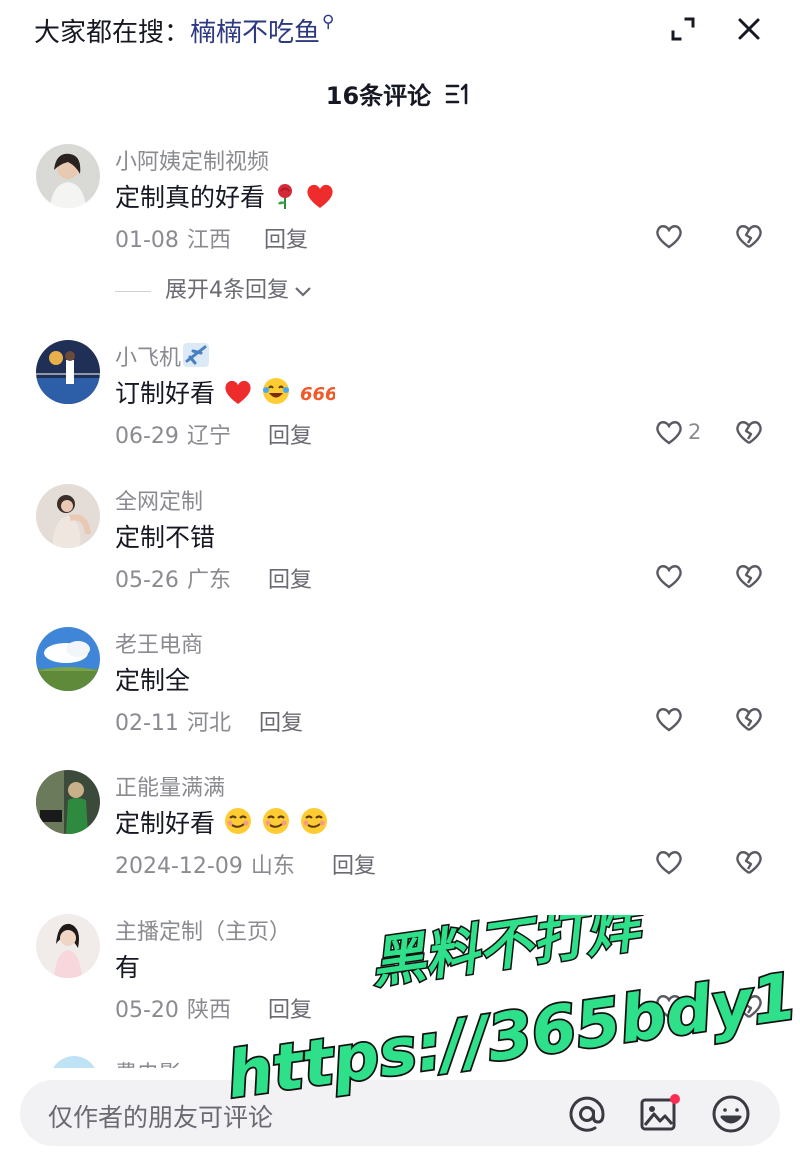 Image resolution: width=800 pixels, height=1158 pixels. Describe the element at coordinates (222, 823) in the screenshot. I see `comment-text: 定制好看` at that location.